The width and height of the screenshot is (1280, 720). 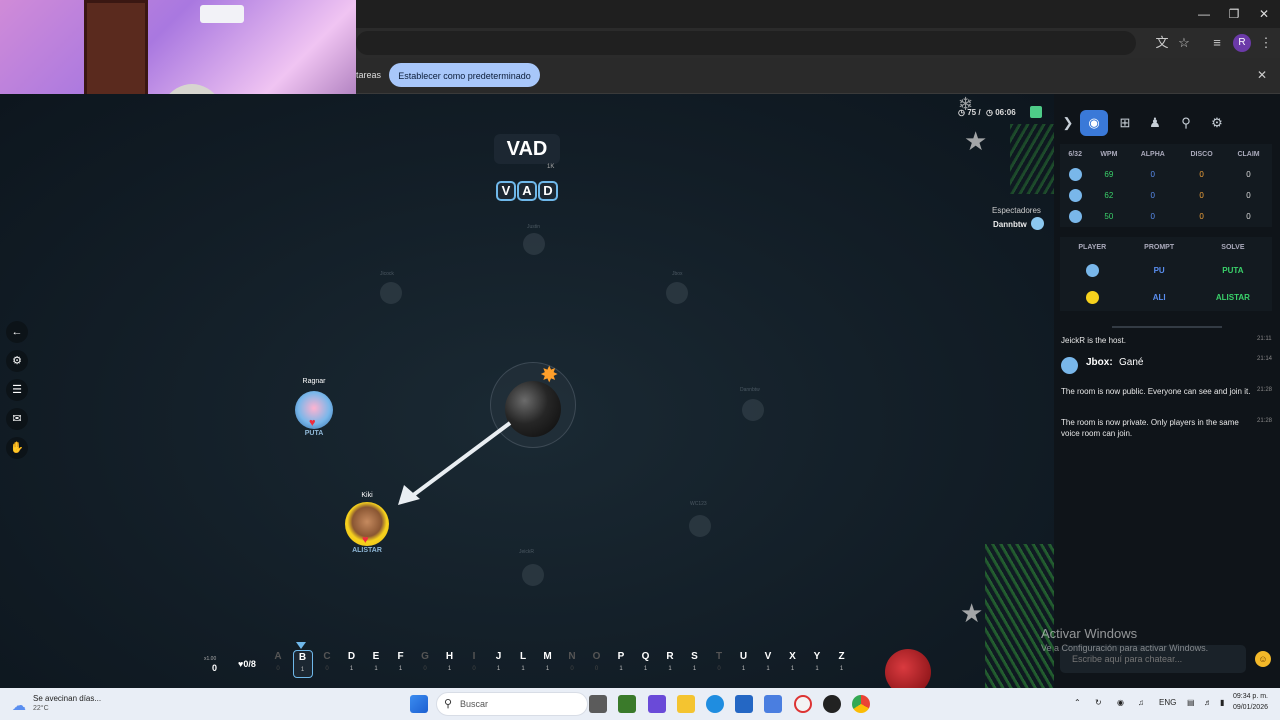 What do you see at coordinates (17, 390) in the screenshot?
I see `menu-icon: ☰` at bounding box center [17, 390].